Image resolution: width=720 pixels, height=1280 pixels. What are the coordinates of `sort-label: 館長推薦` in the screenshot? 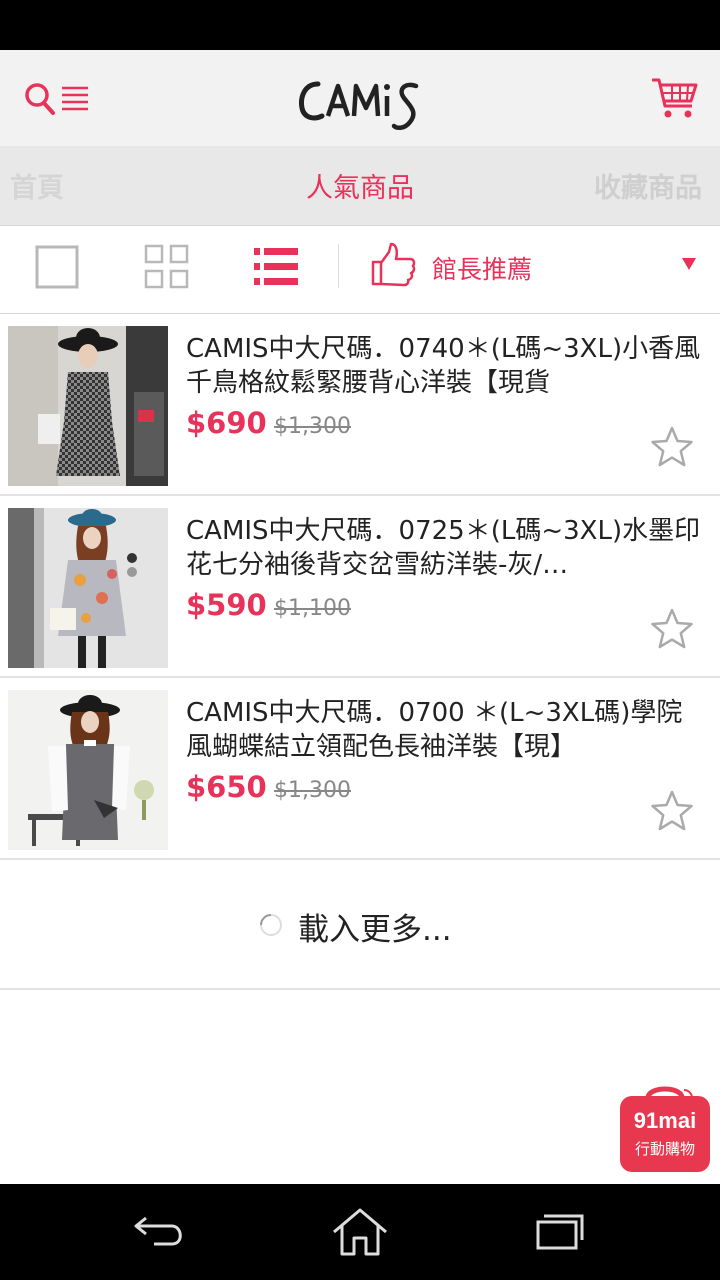 It's located at (482, 269).